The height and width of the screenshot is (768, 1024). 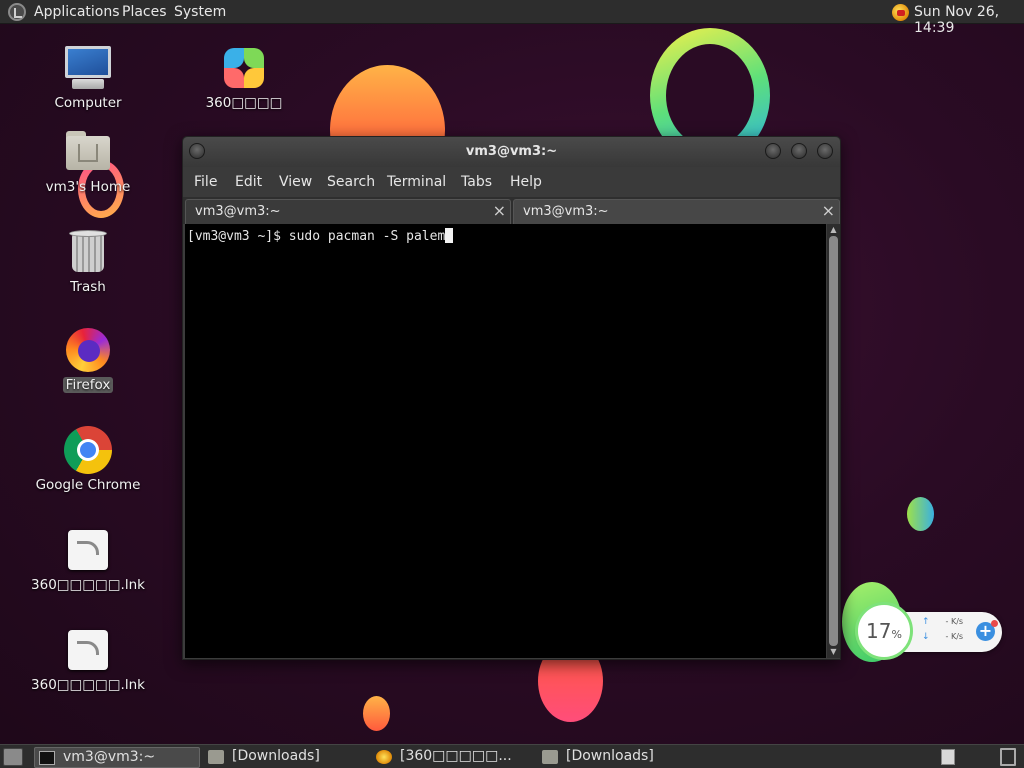 I want to click on window-titlebar: vm3@vm3:~, so click(x=511, y=152).